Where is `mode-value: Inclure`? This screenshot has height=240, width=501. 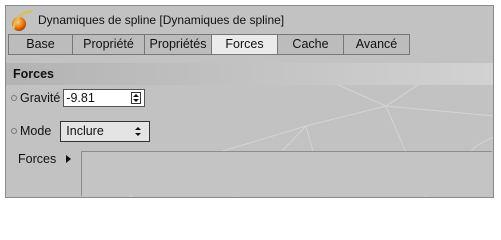
mode-value: Inclure is located at coordinates (85, 130).